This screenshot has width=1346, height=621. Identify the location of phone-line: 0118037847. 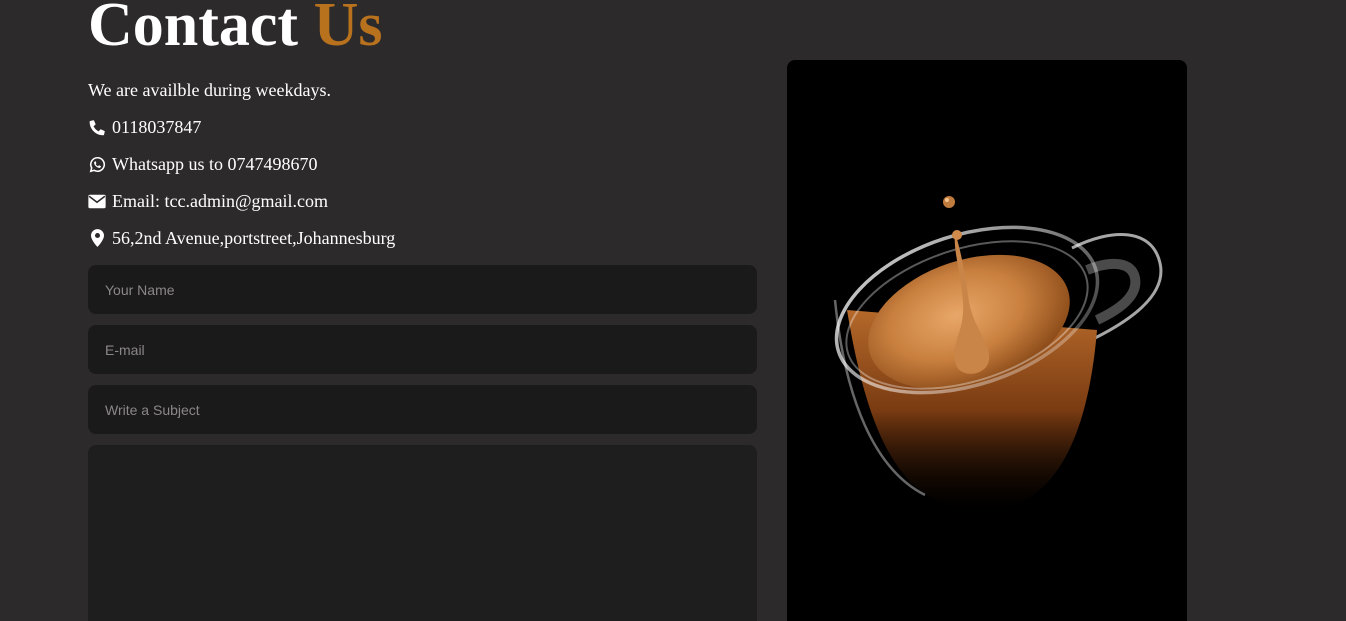
(144, 127).